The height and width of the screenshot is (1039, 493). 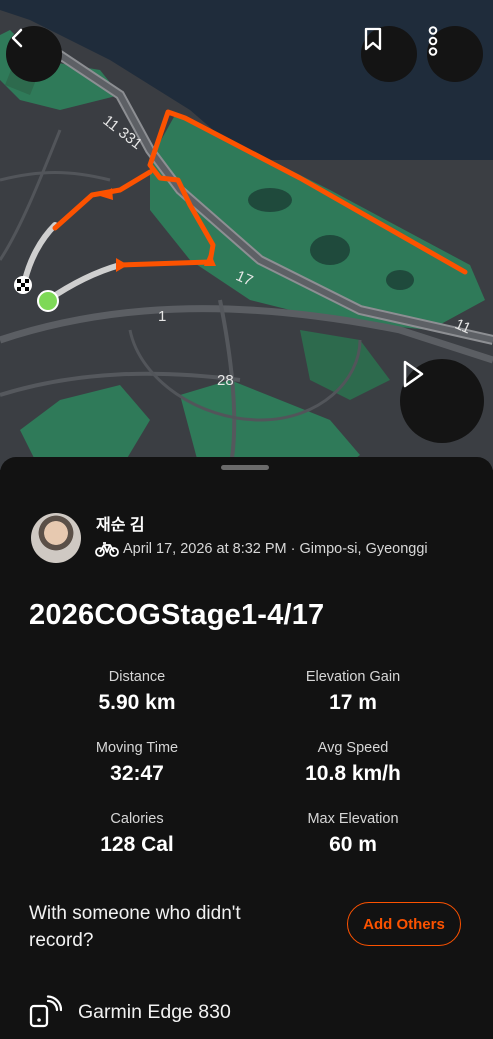 I want to click on stat-value: 128 Cal, so click(x=137, y=844).